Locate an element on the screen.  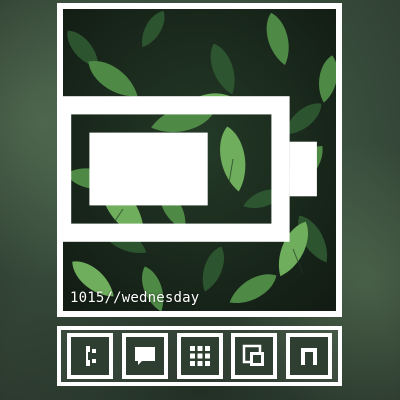
gallery-app-button is located at coordinates (254, 356).